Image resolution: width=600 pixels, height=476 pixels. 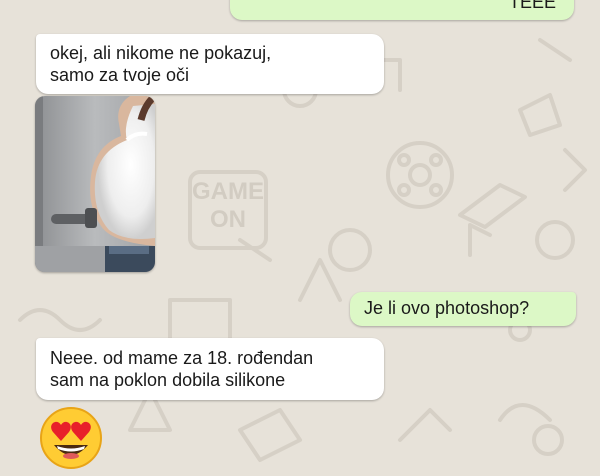 What do you see at coordinates (120, 75) in the screenshot?
I see `message-text-line-2: samo za tvoje oči` at bounding box center [120, 75].